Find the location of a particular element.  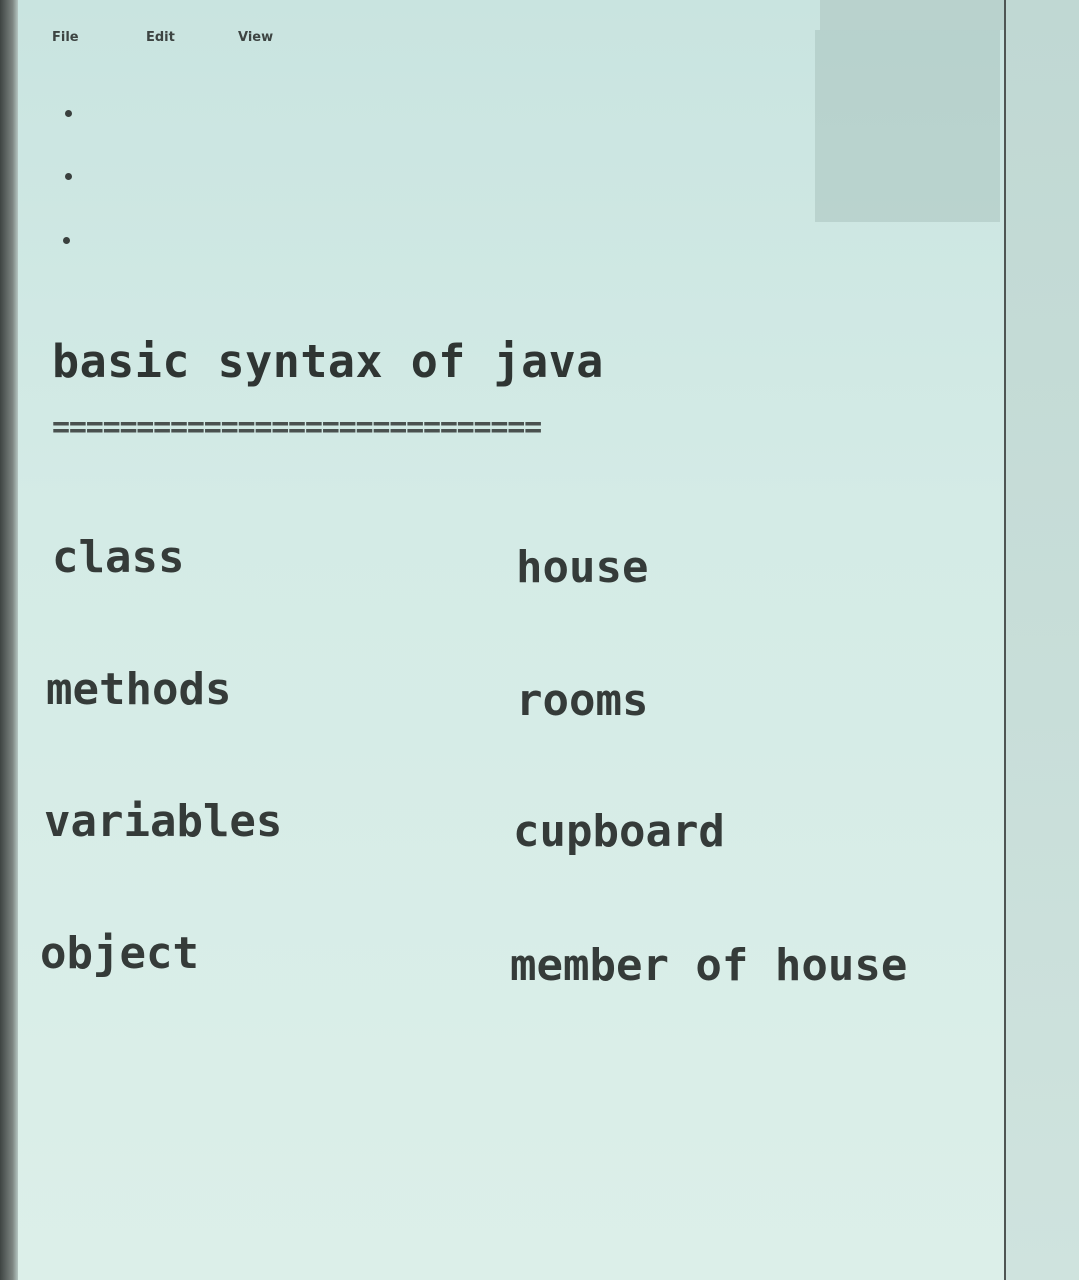

document-heading: basic syntax of java is located at coordinates (328, 361).